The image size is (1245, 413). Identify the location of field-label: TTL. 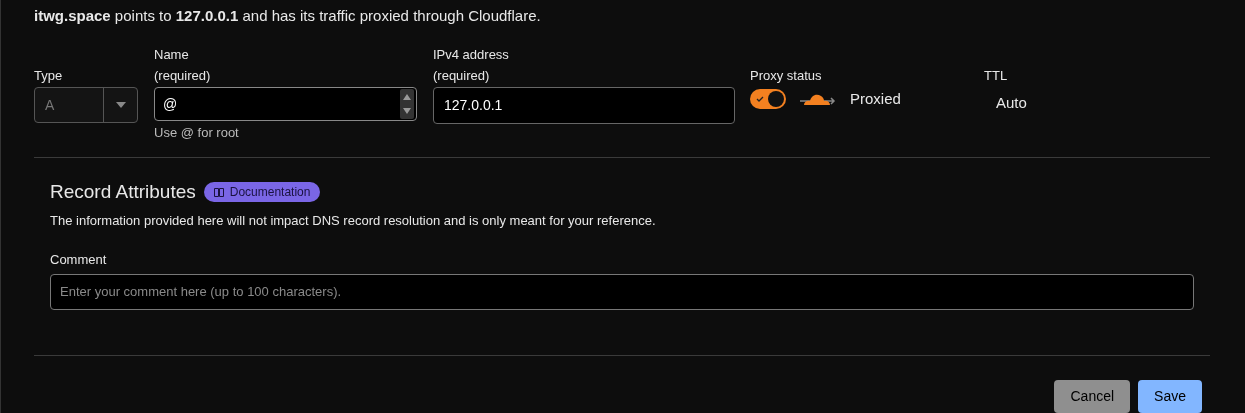
(996, 76).